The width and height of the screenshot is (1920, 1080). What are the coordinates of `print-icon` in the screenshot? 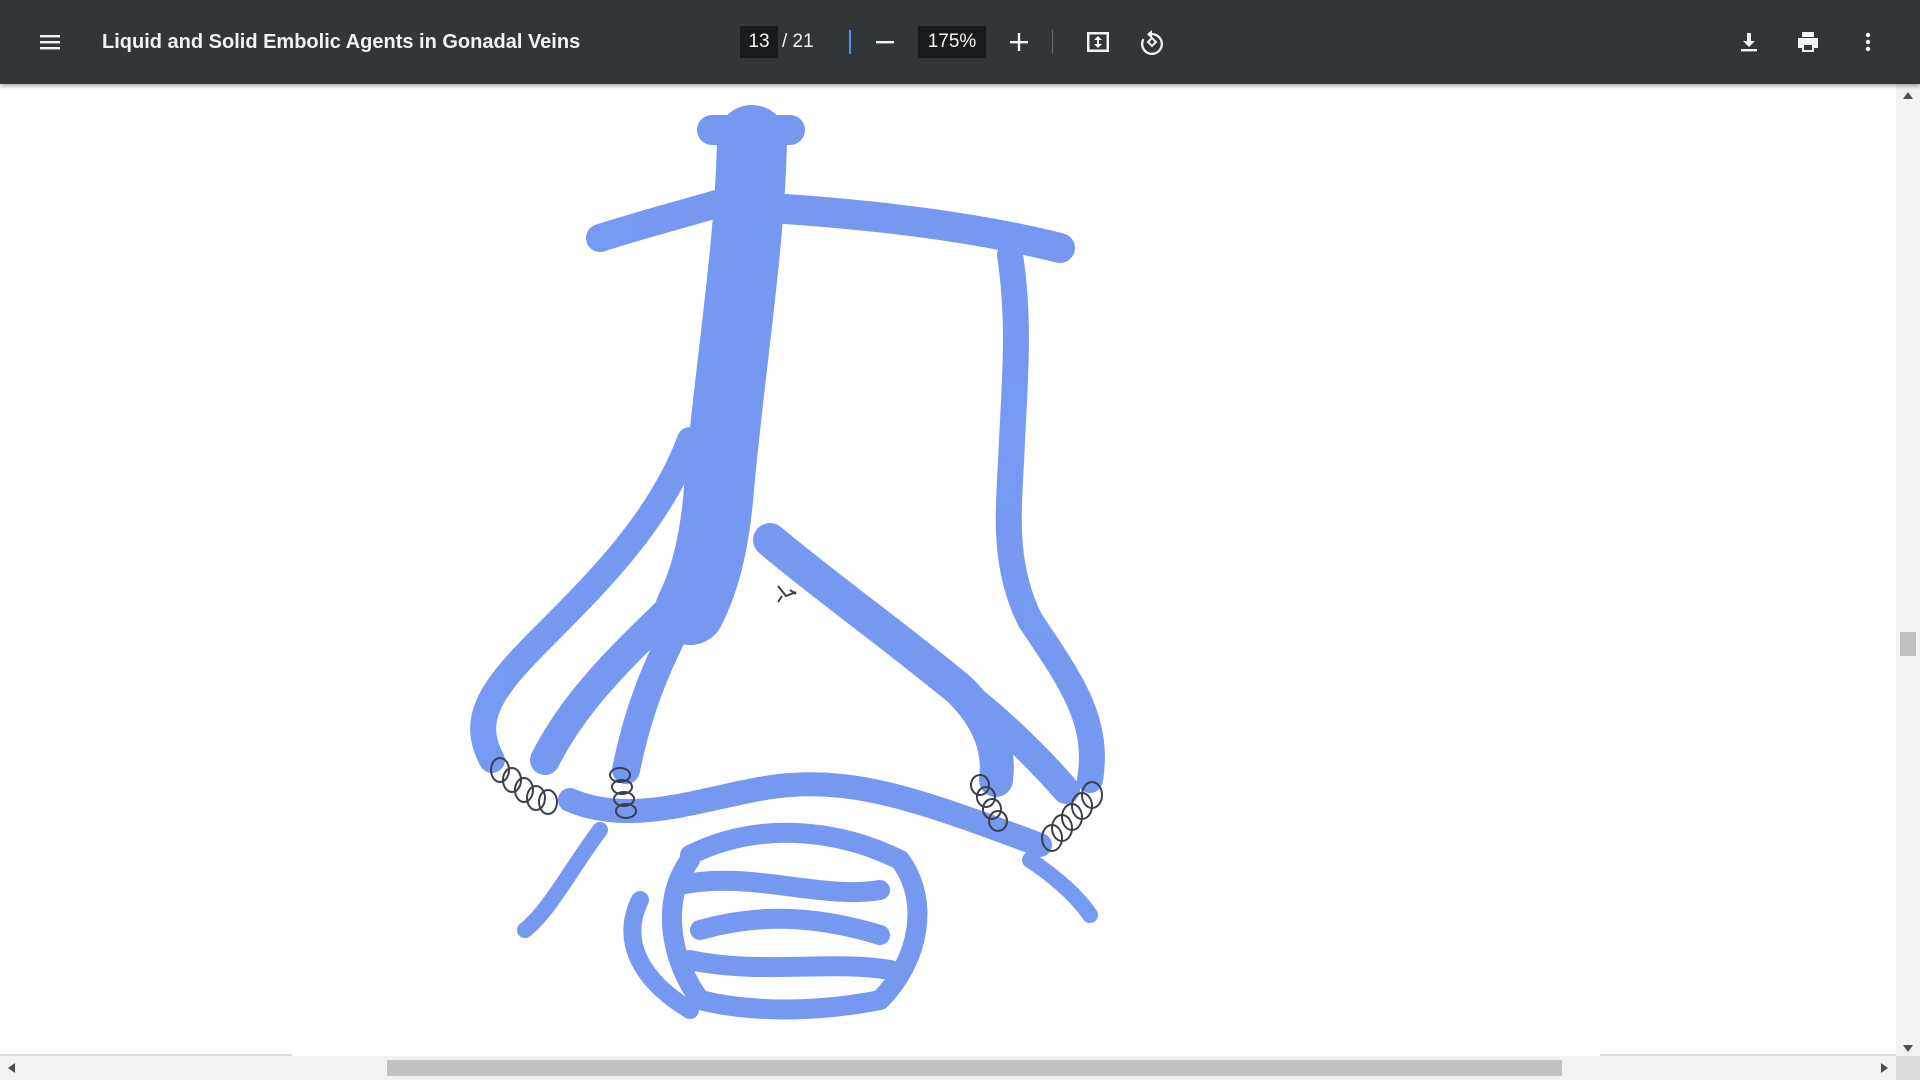 It's located at (1808, 42).